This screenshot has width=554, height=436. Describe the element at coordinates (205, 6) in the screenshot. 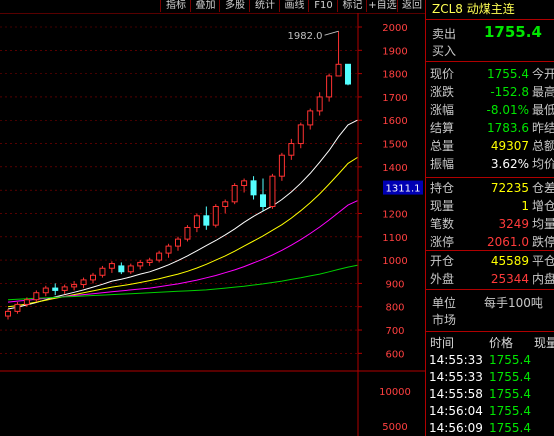

I see `toolbar-button-1: 叠加` at that location.